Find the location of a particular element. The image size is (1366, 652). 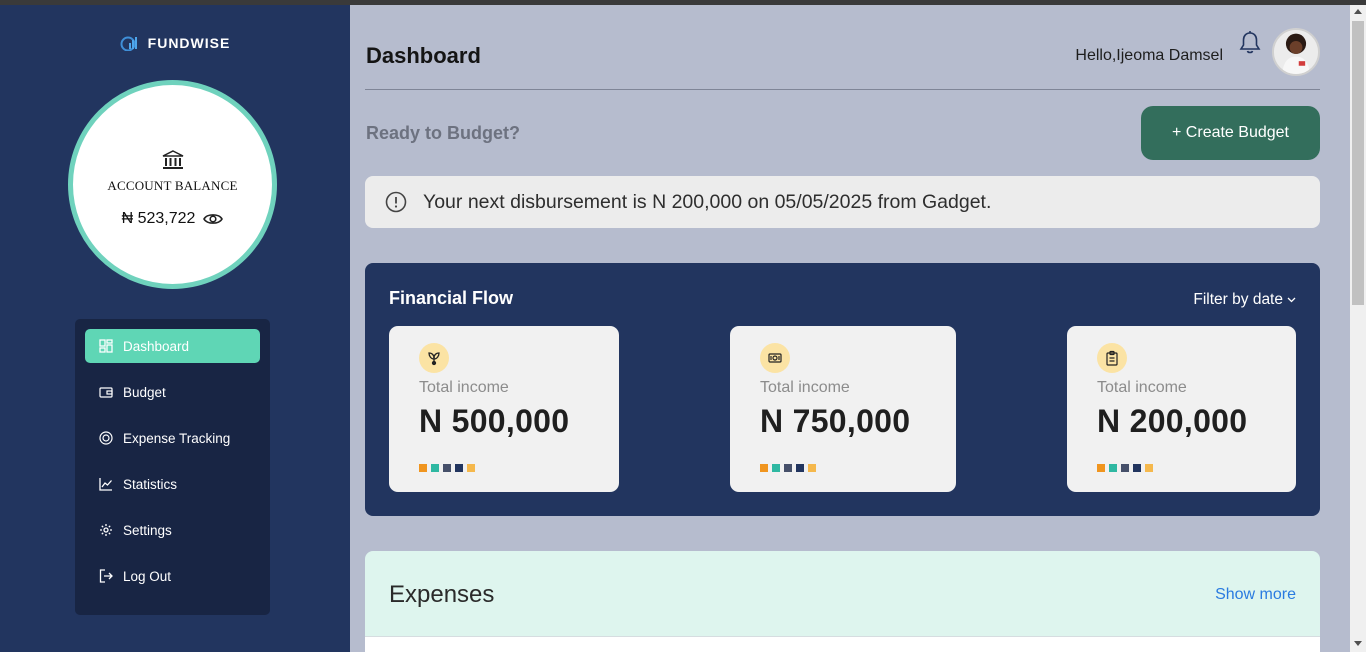

budget-prompt: Ready to Budget? is located at coordinates (443, 133).